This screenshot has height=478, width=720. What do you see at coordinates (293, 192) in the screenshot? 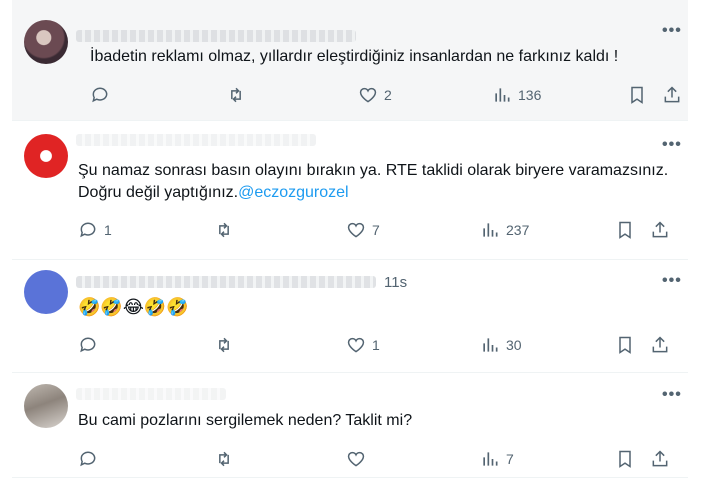
I see `mention-link: @eczozgurozel` at bounding box center [293, 192].